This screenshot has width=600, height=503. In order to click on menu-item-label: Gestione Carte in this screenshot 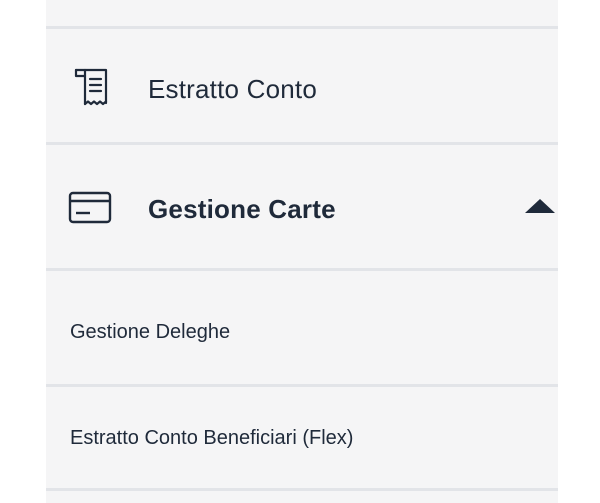, I will do `click(242, 209)`.